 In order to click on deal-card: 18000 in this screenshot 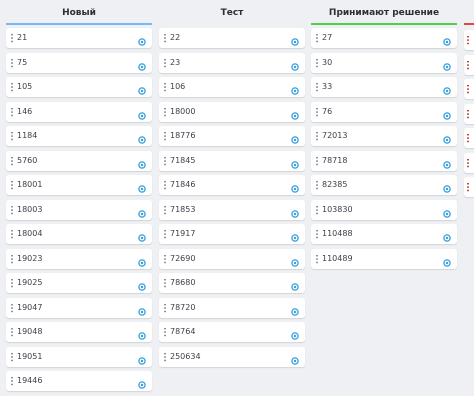, I will do `click(232, 111)`.